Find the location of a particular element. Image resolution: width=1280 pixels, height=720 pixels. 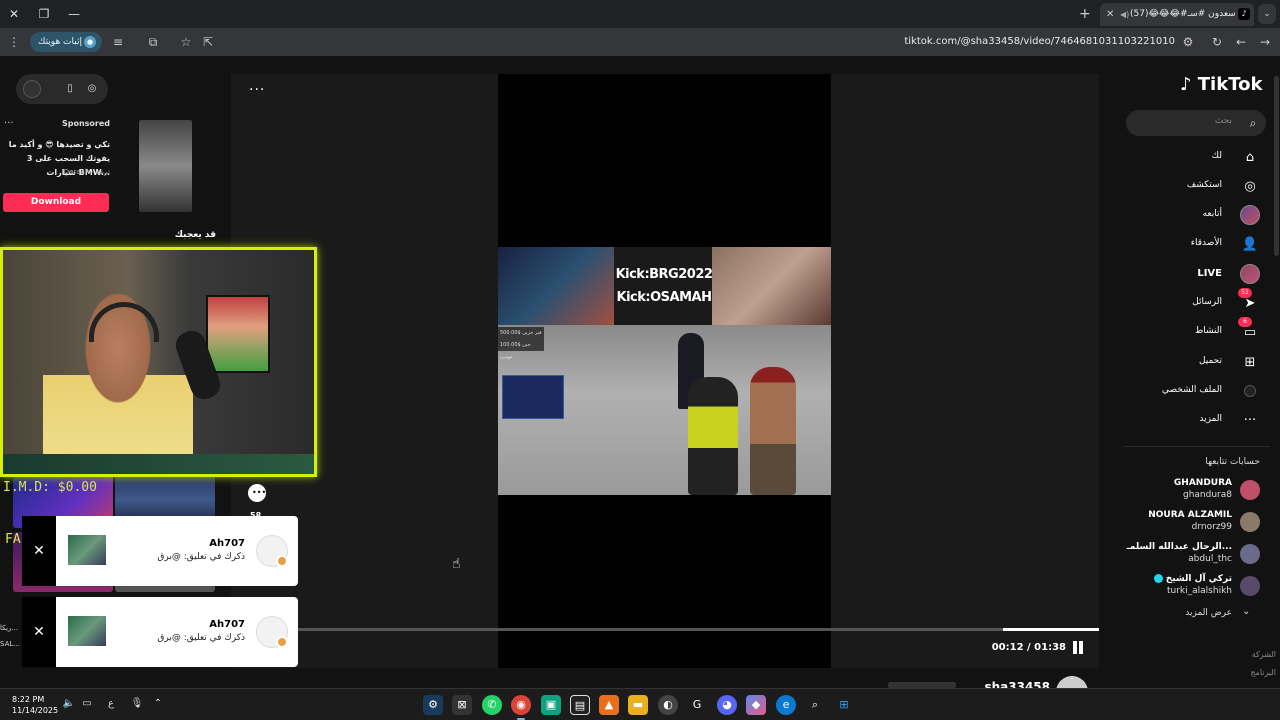

menu-kebab-icon: ⋮ is located at coordinates (14, 42).